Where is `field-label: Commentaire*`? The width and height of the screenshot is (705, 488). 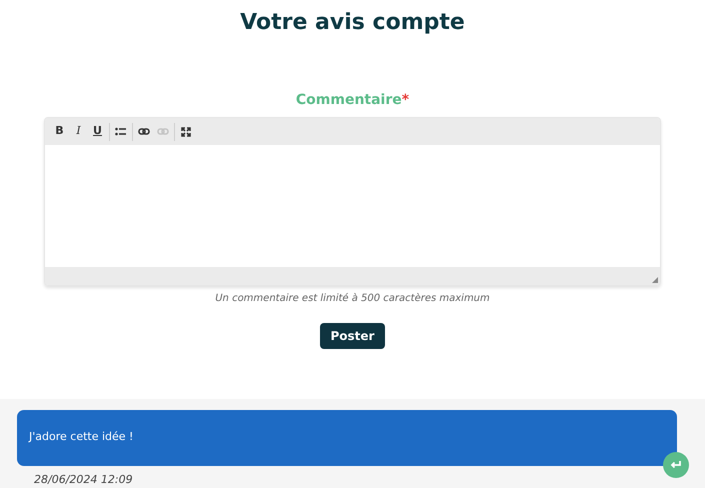
field-label: Commentaire* is located at coordinates (353, 100).